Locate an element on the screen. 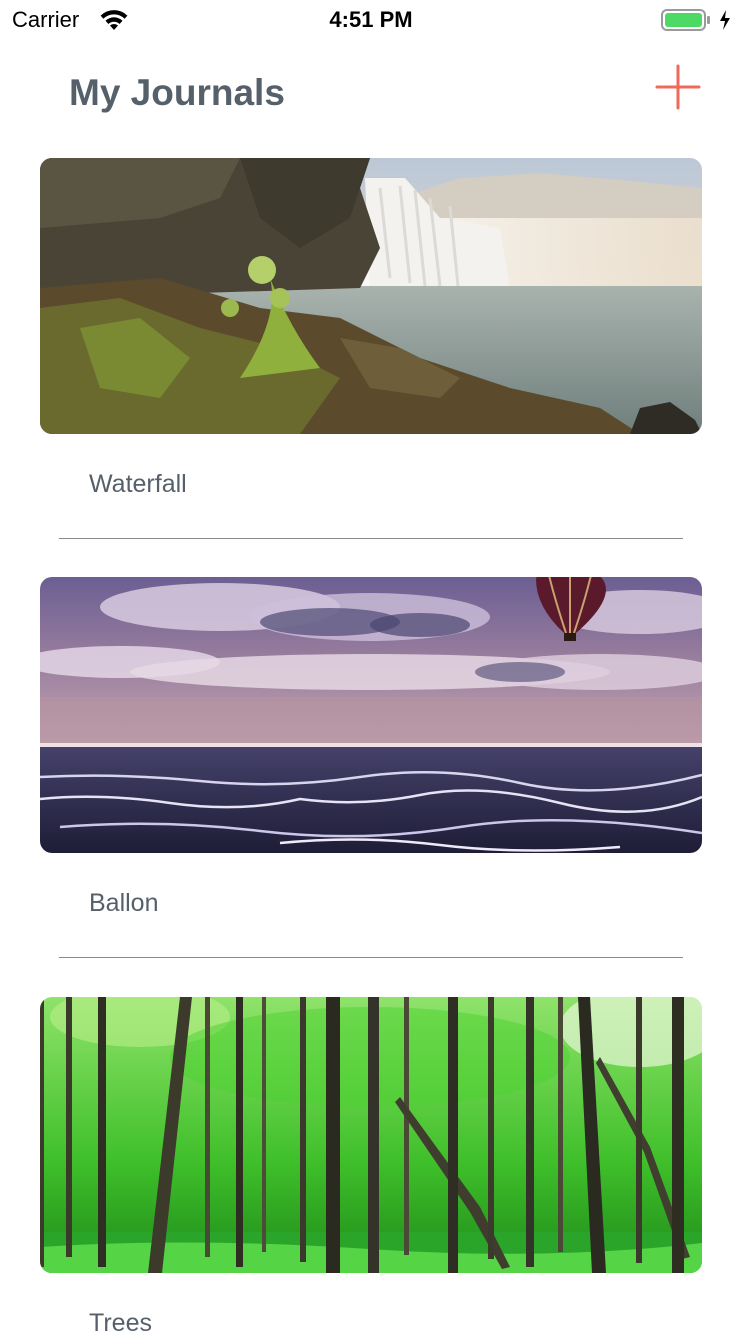 This screenshot has width=742, height=1338. status-time: 4:51 PM is located at coordinates (371, 19).